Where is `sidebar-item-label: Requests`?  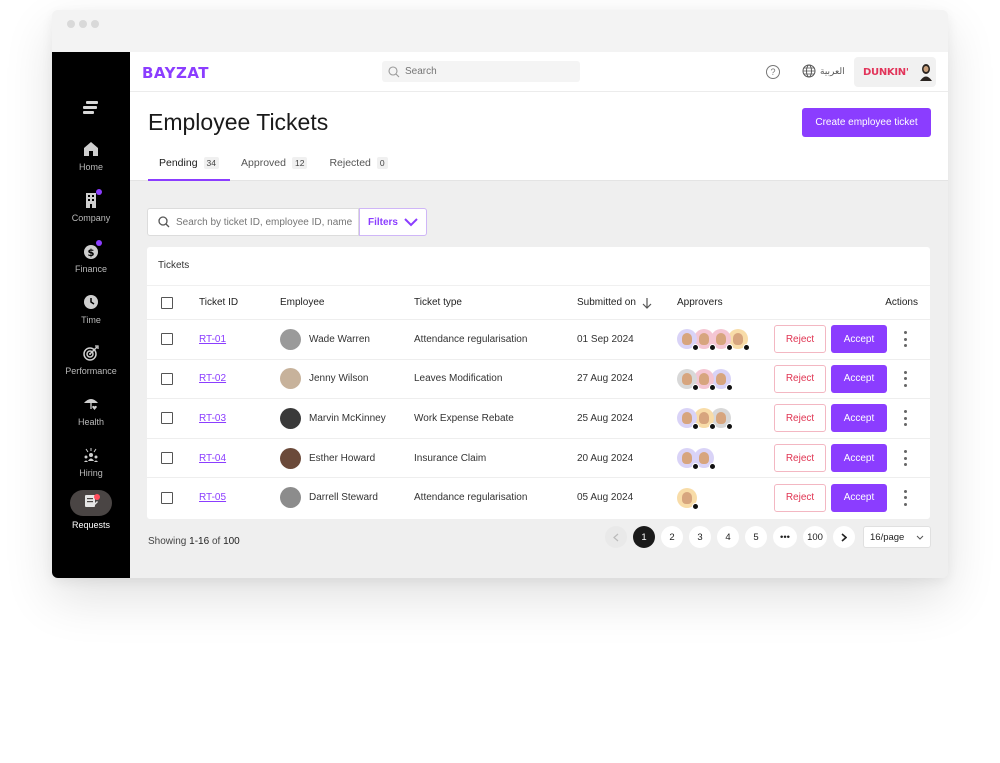
sidebar-item-label: Requests is located at coordinates (91, 525).